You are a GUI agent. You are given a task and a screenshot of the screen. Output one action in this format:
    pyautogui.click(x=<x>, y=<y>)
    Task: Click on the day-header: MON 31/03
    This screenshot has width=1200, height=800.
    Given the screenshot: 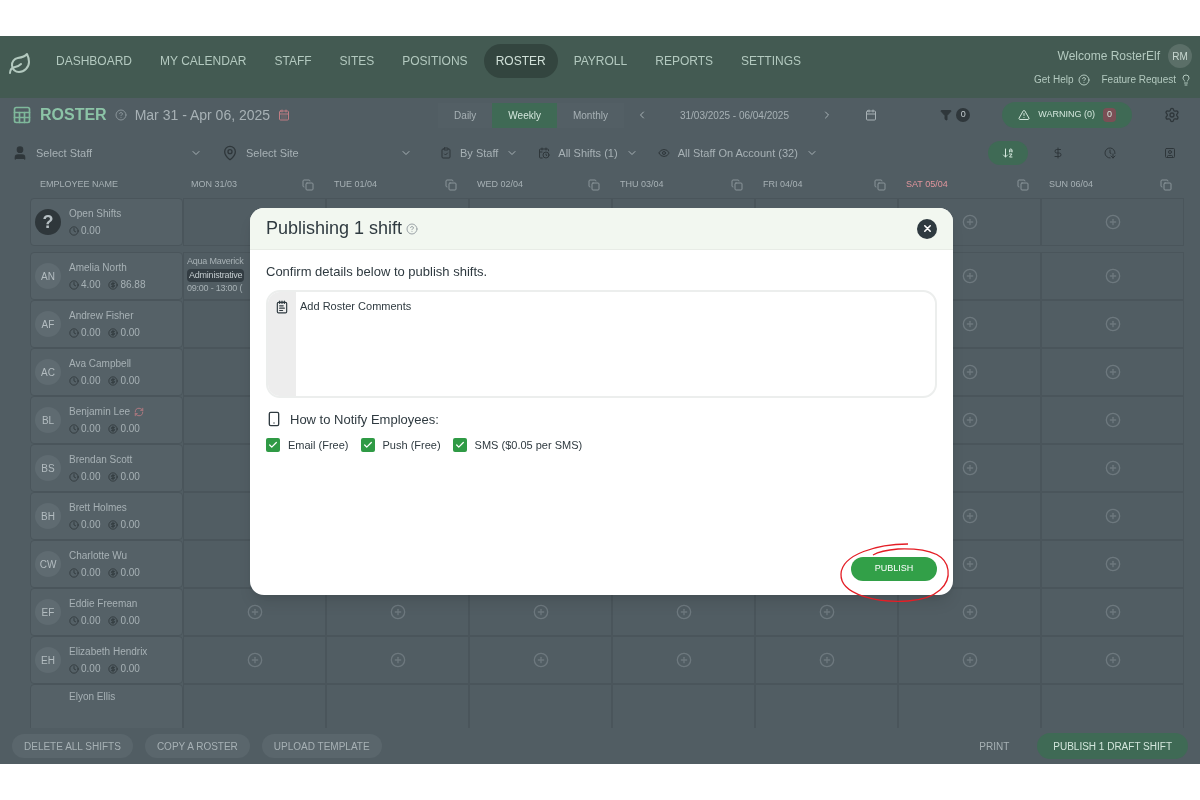 What is the action you would take?
    pyautogui.click(x=214, y=185)
    